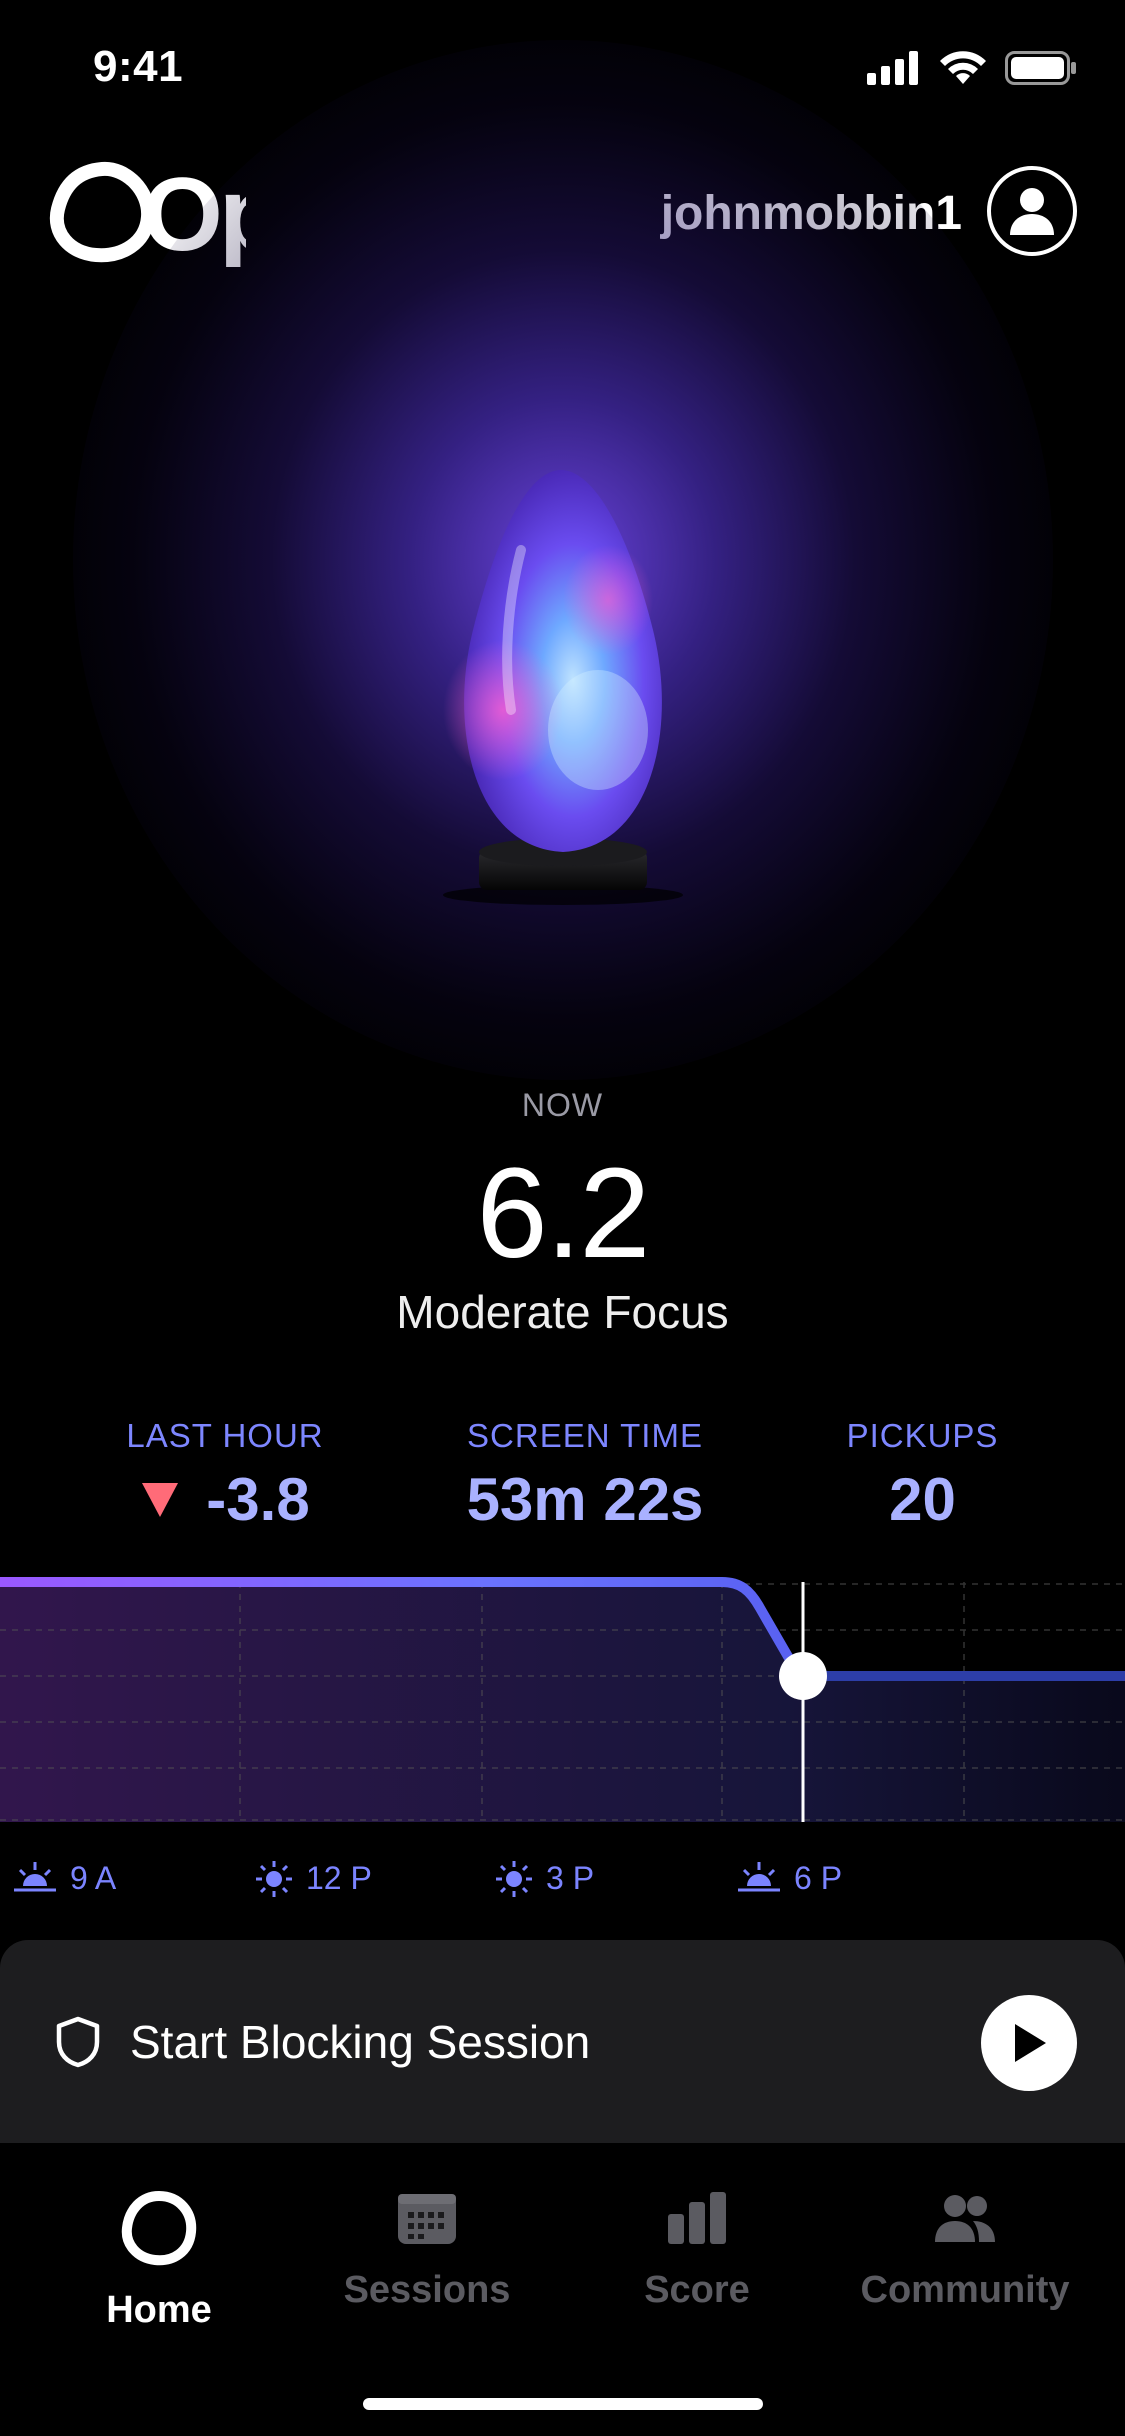 The image size is (1125, 2436). I want to click on stat-value: 20, so click(922, 1499).